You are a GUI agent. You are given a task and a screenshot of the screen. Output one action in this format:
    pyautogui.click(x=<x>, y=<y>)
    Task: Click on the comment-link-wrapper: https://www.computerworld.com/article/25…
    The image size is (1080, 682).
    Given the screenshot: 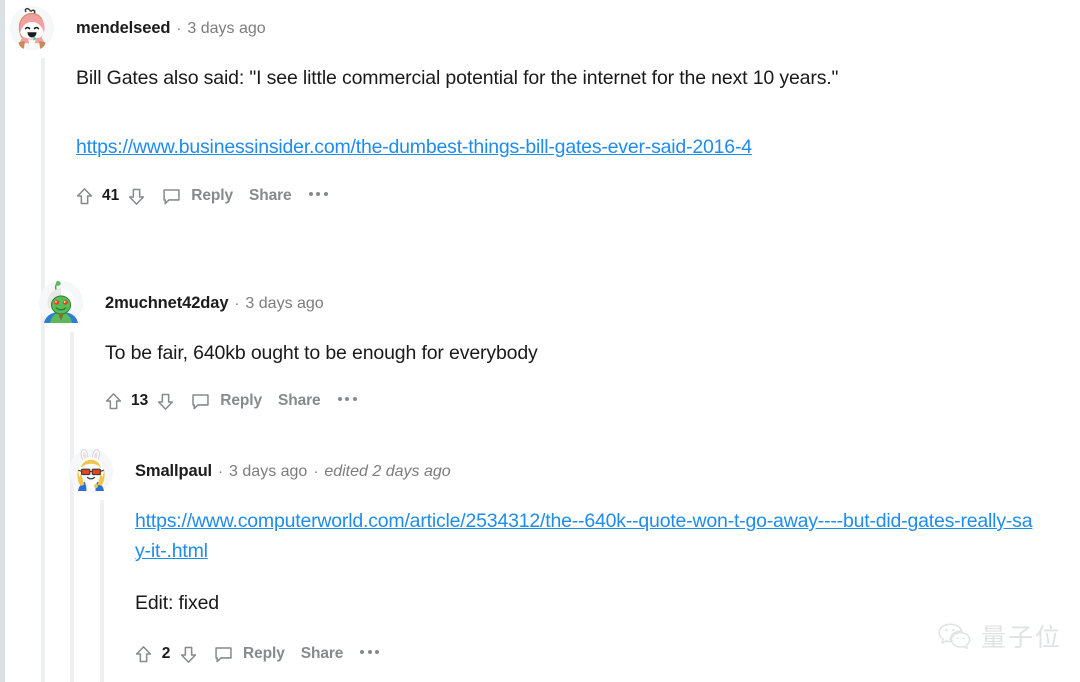 What is the action you would take?
    pyautogui.click(x=585, y=536)
    